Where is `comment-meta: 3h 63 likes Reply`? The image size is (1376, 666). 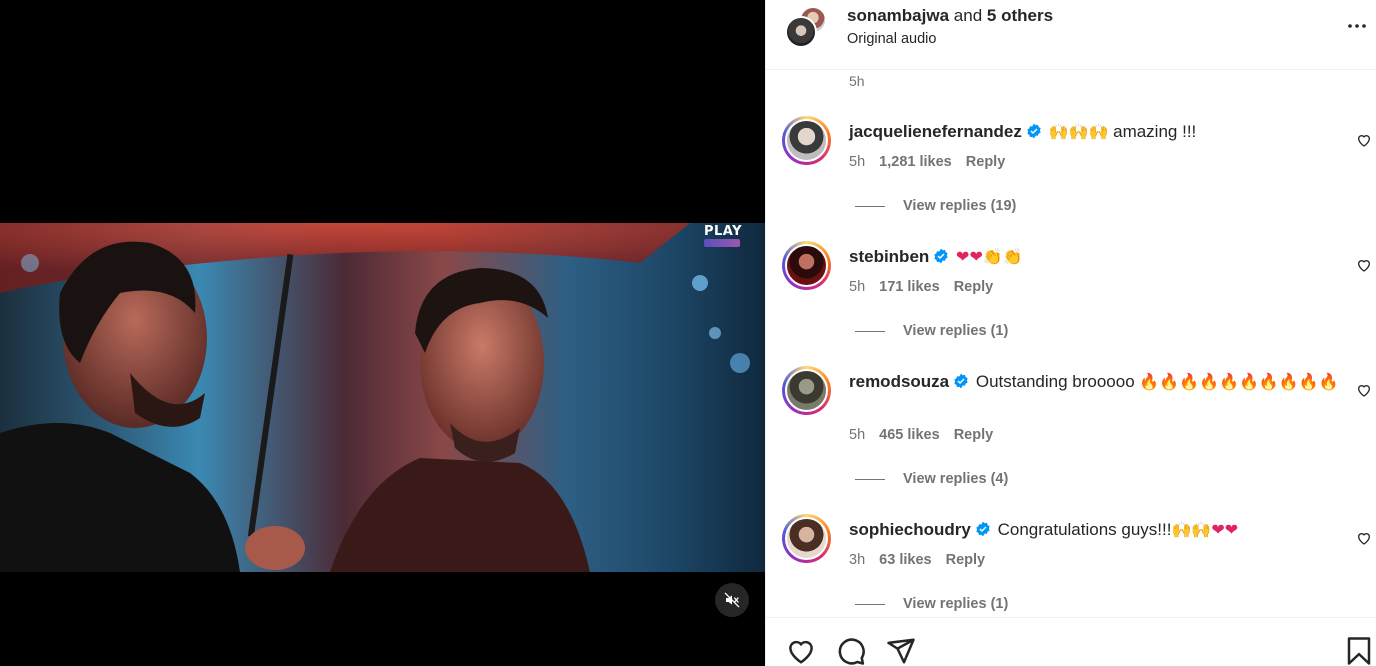 comment-meta: 3h 63 likes Reply is located at coordinates (922, 560).